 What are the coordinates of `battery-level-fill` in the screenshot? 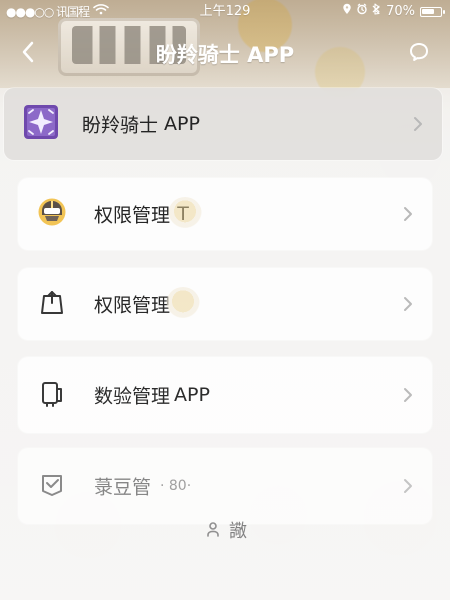 It's located at (428, 11).